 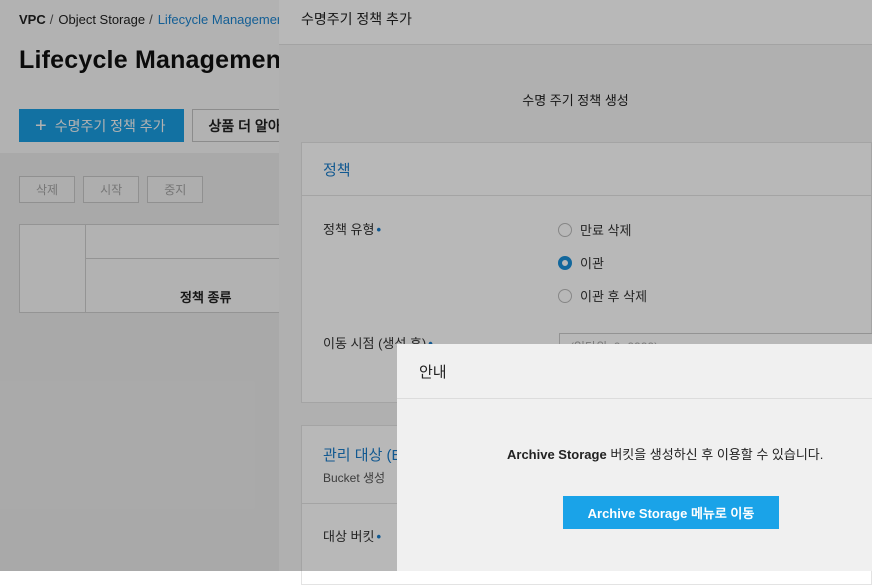 What do you see at coordinates (634, 371) in the screenshot?
I see `modal-title: 안내` at bounding box center [634, 371].